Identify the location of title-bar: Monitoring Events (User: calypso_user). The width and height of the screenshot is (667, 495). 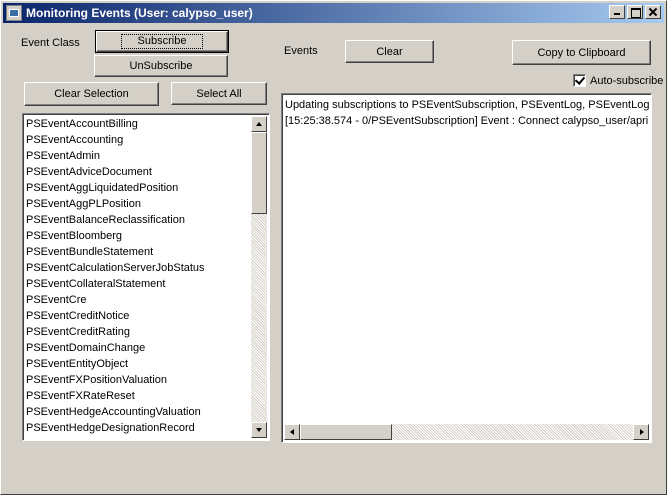
(333, 13).